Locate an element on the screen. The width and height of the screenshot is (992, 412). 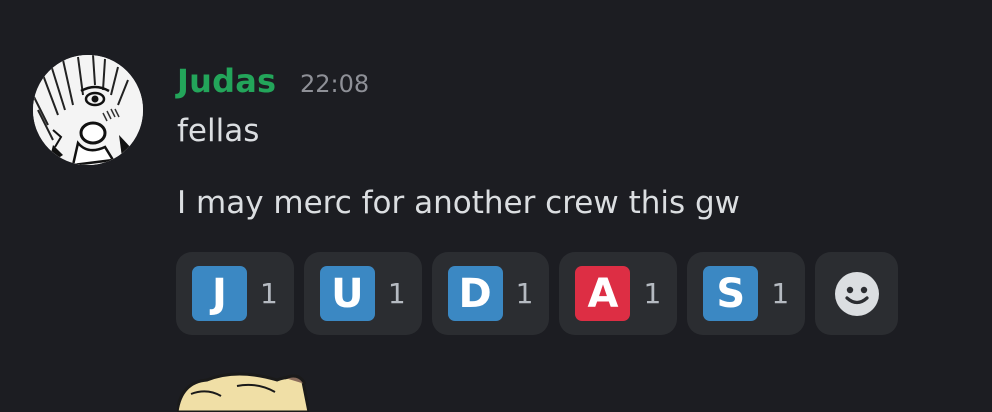
next-avatar-art-icon is located at coordinates (243, 392).